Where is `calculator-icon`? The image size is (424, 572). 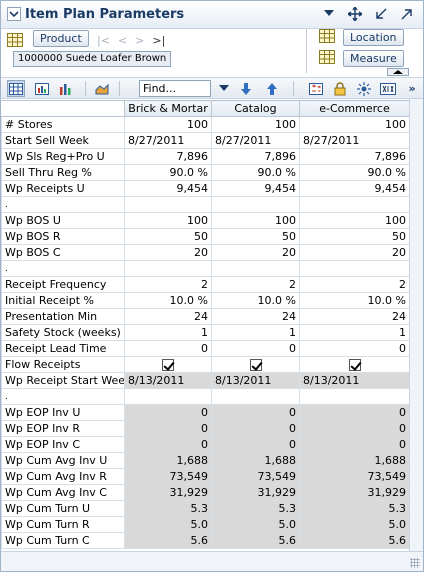
calculator-icon is located at coordinates (316, 88).